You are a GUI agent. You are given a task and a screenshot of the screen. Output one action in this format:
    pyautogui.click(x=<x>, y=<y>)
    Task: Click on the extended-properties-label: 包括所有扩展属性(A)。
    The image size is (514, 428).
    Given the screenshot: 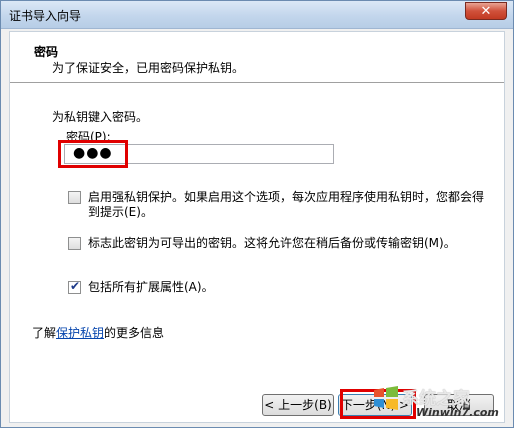 What is the action you would take?
    pyautogui.click(x=151, y=287)
    